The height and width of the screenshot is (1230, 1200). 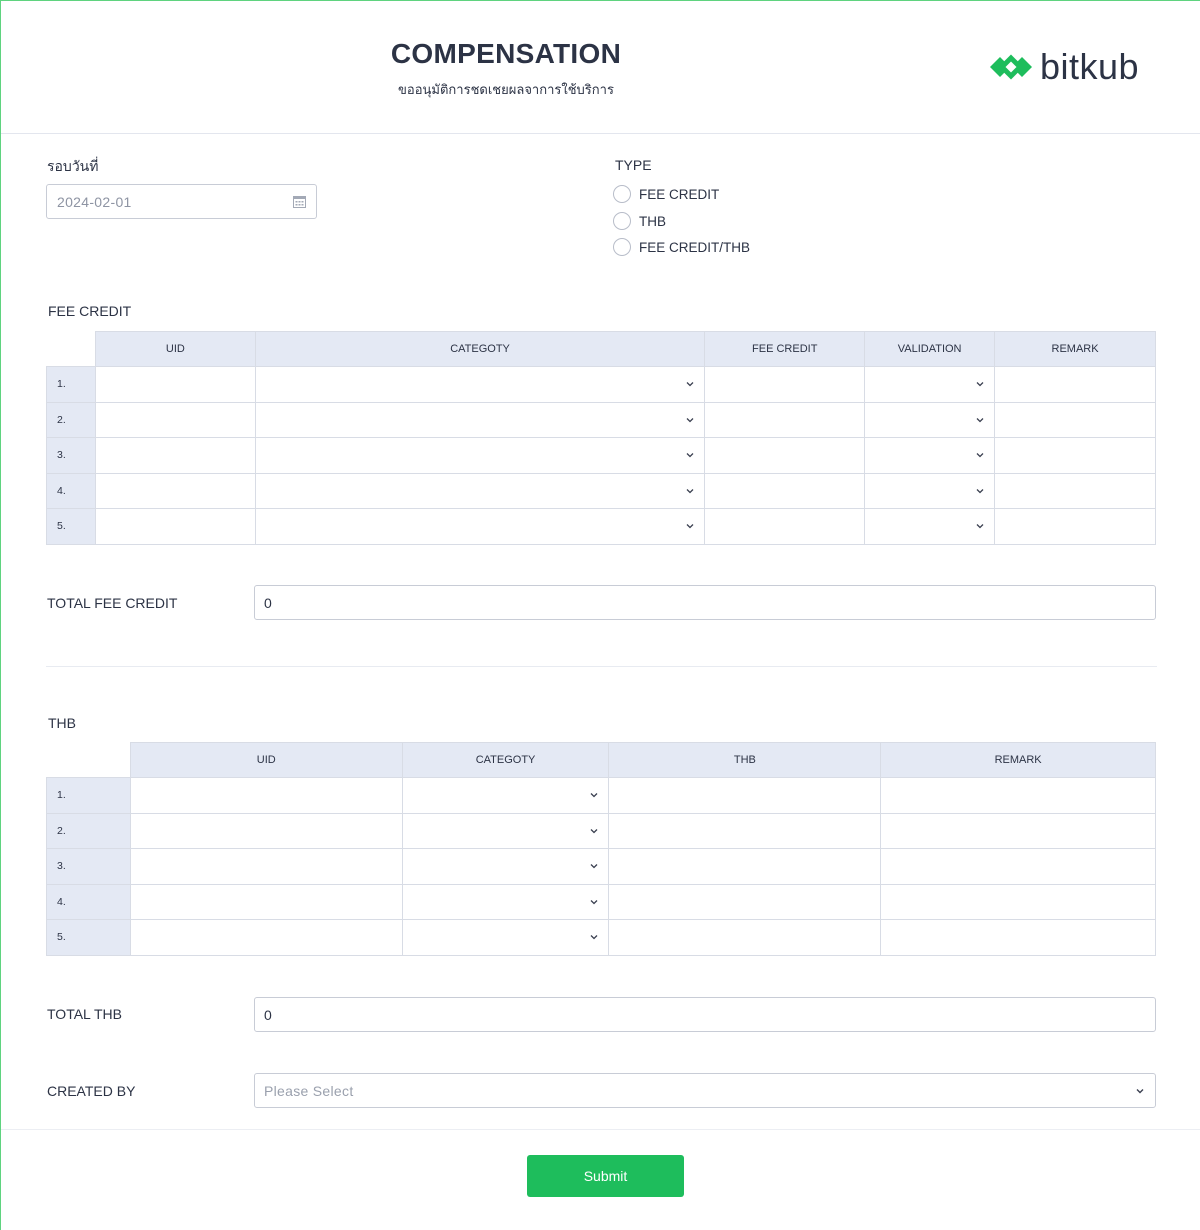 What do you see at coordinates (705, 1090) in the screenshot?
I see `created-by-select: Please Select` at bounding box center [705, 1090].